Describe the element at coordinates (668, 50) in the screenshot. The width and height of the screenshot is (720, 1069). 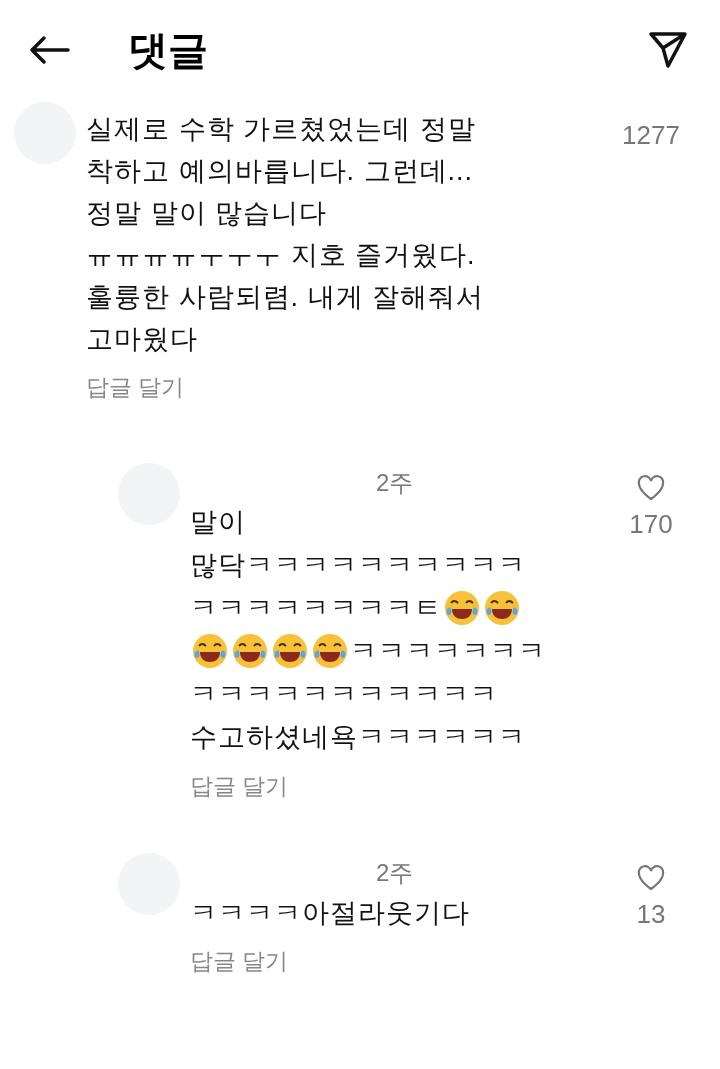
I see `send-icon` at that location.